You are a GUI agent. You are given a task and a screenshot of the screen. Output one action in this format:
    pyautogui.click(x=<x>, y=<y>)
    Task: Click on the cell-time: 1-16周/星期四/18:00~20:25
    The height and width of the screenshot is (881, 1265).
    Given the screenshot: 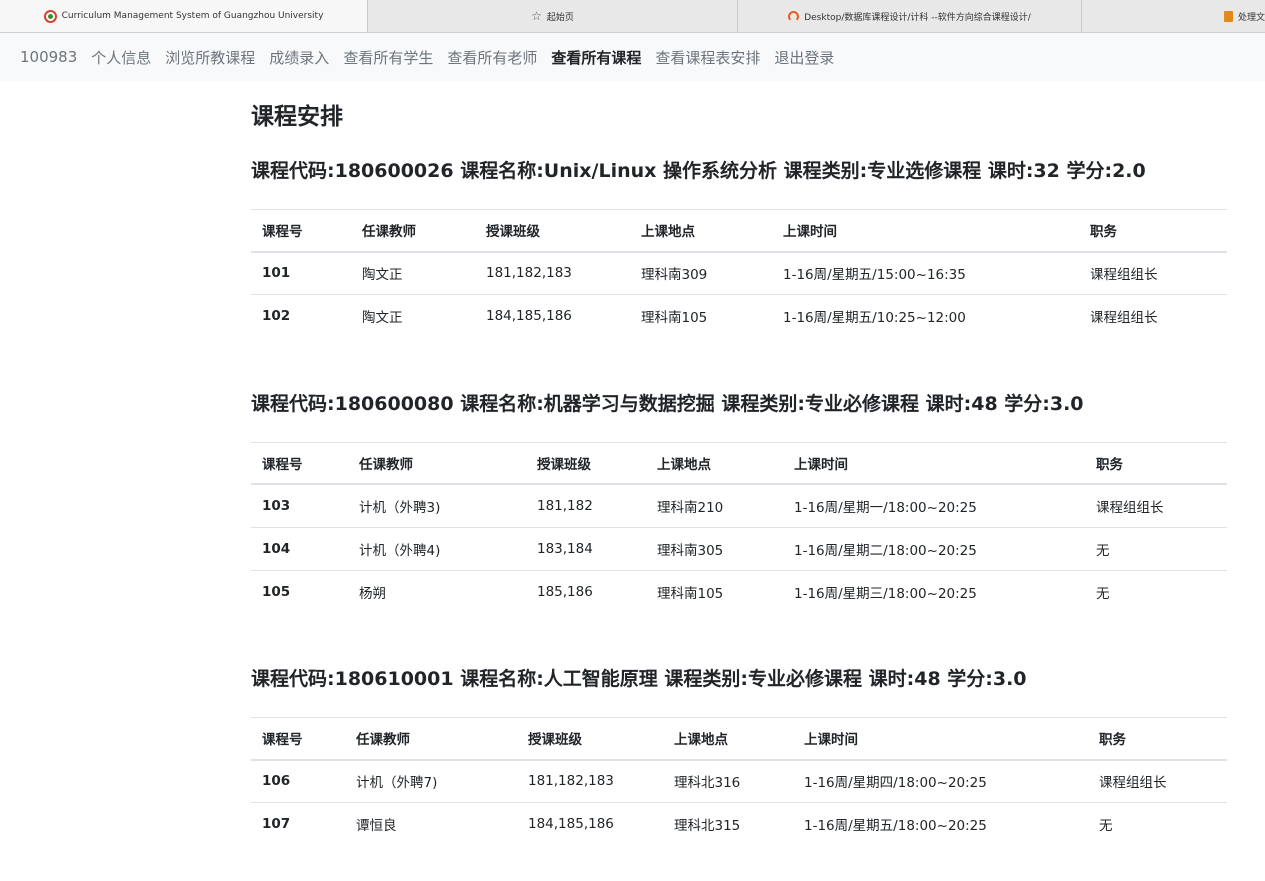 What is the action you would take?
    pyautogui.click(x=940, y=781)
    